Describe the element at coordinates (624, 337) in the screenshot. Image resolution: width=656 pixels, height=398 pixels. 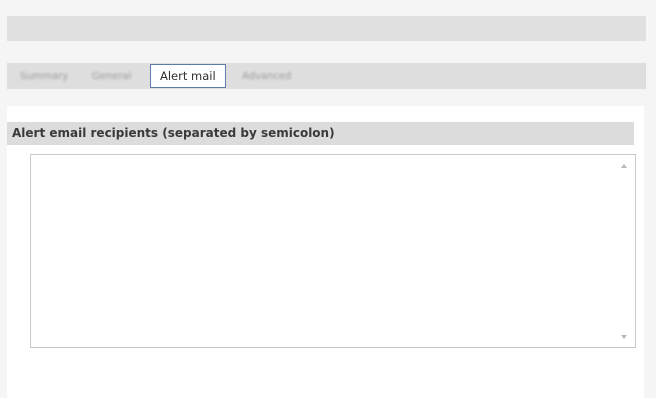
I see `scroll-down-arrow-icon` at that location.